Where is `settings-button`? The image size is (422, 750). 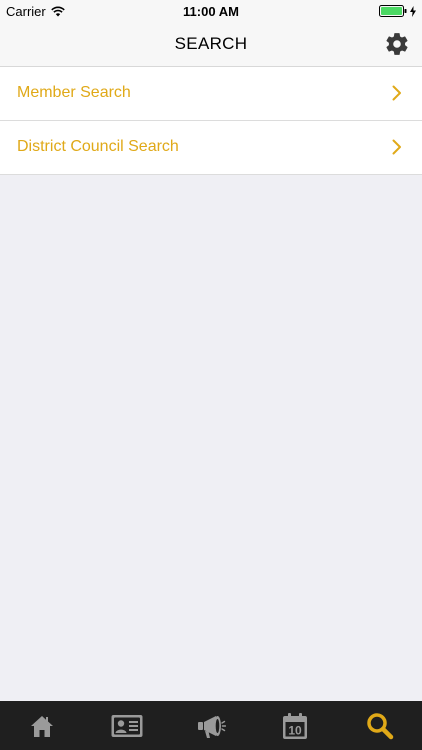 settings-button is located at coordinates (397, 44).